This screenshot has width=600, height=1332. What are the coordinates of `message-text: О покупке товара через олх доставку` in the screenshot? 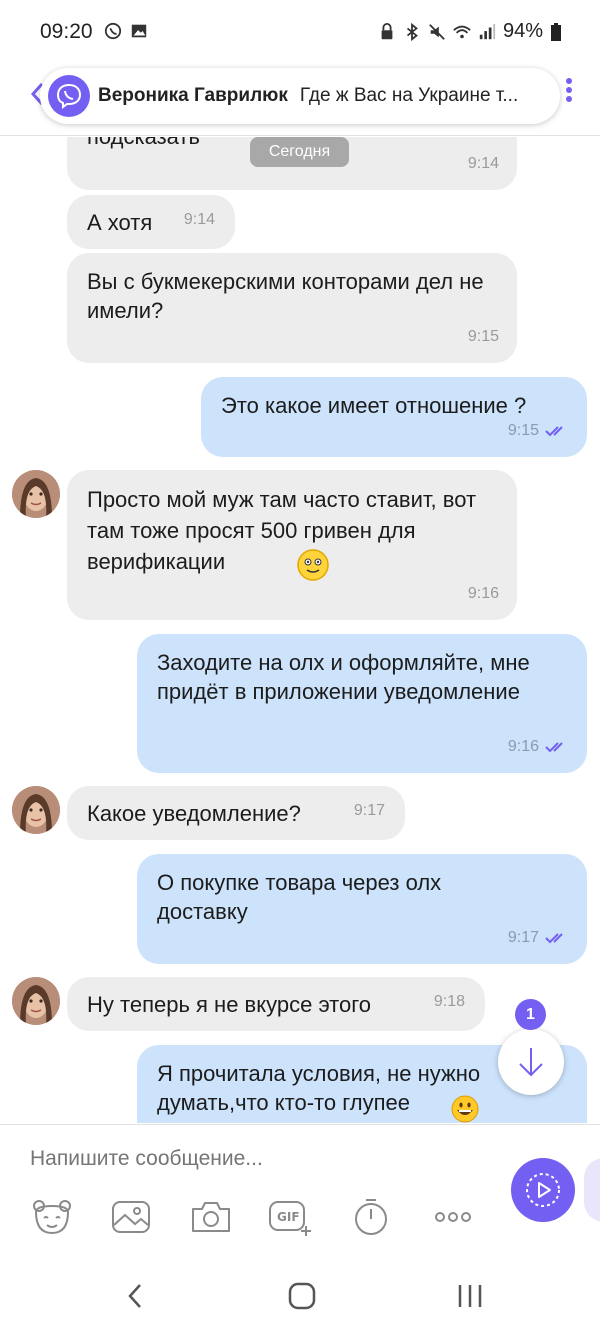 It's located at (299, 897).